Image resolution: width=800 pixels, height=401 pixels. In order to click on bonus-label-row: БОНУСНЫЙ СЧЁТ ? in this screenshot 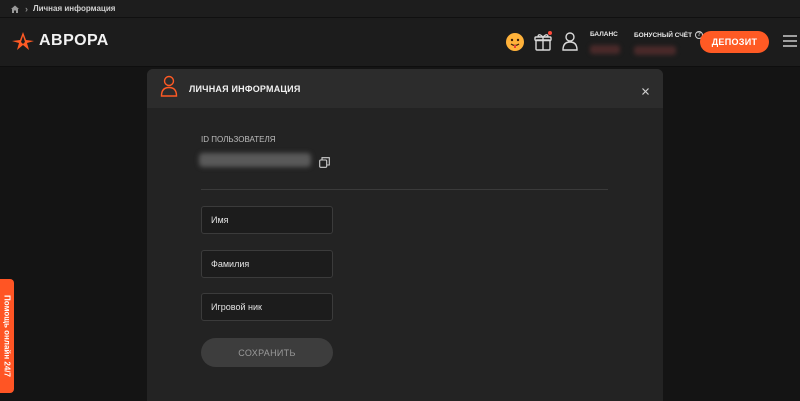, I will do `click(669, 35)`.